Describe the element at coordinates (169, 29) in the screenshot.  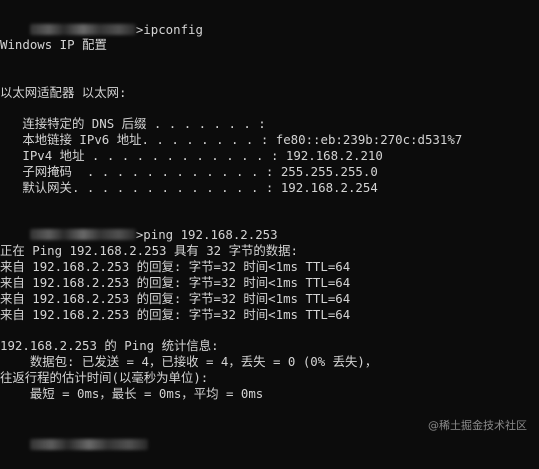
I see `command-text: >ipconfig` at that location.